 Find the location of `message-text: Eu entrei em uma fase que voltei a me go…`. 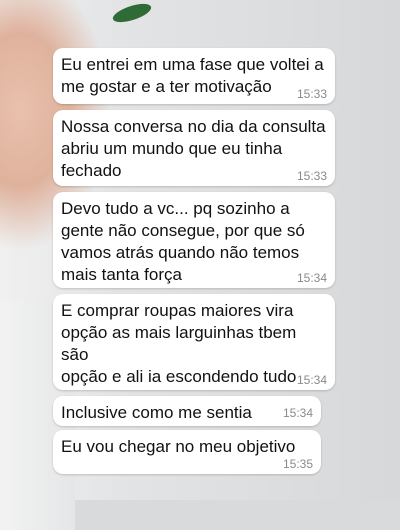

message-text: Eu entrei em uma fase que voltei a me go… is located at coordinates (192, 75).